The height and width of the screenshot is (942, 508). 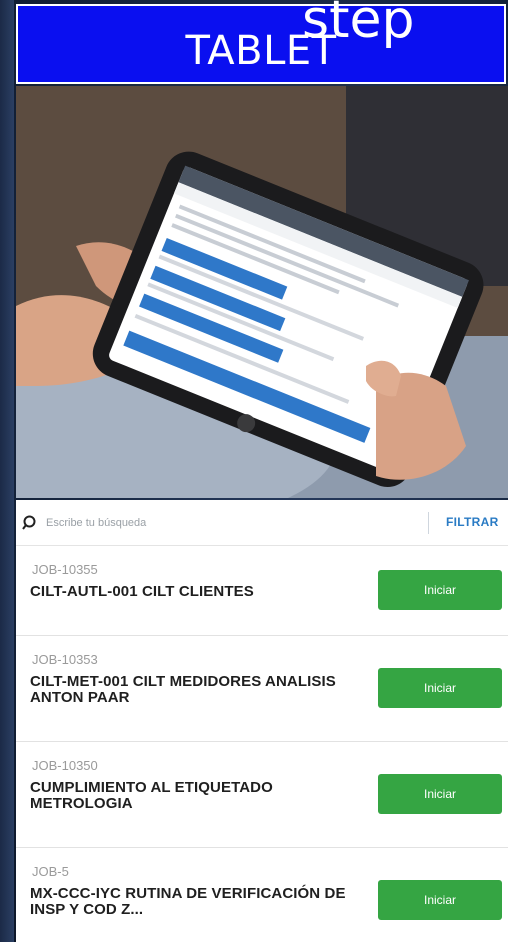 I want to click on banner-step-overlay: step, so click(x=358, y=25).